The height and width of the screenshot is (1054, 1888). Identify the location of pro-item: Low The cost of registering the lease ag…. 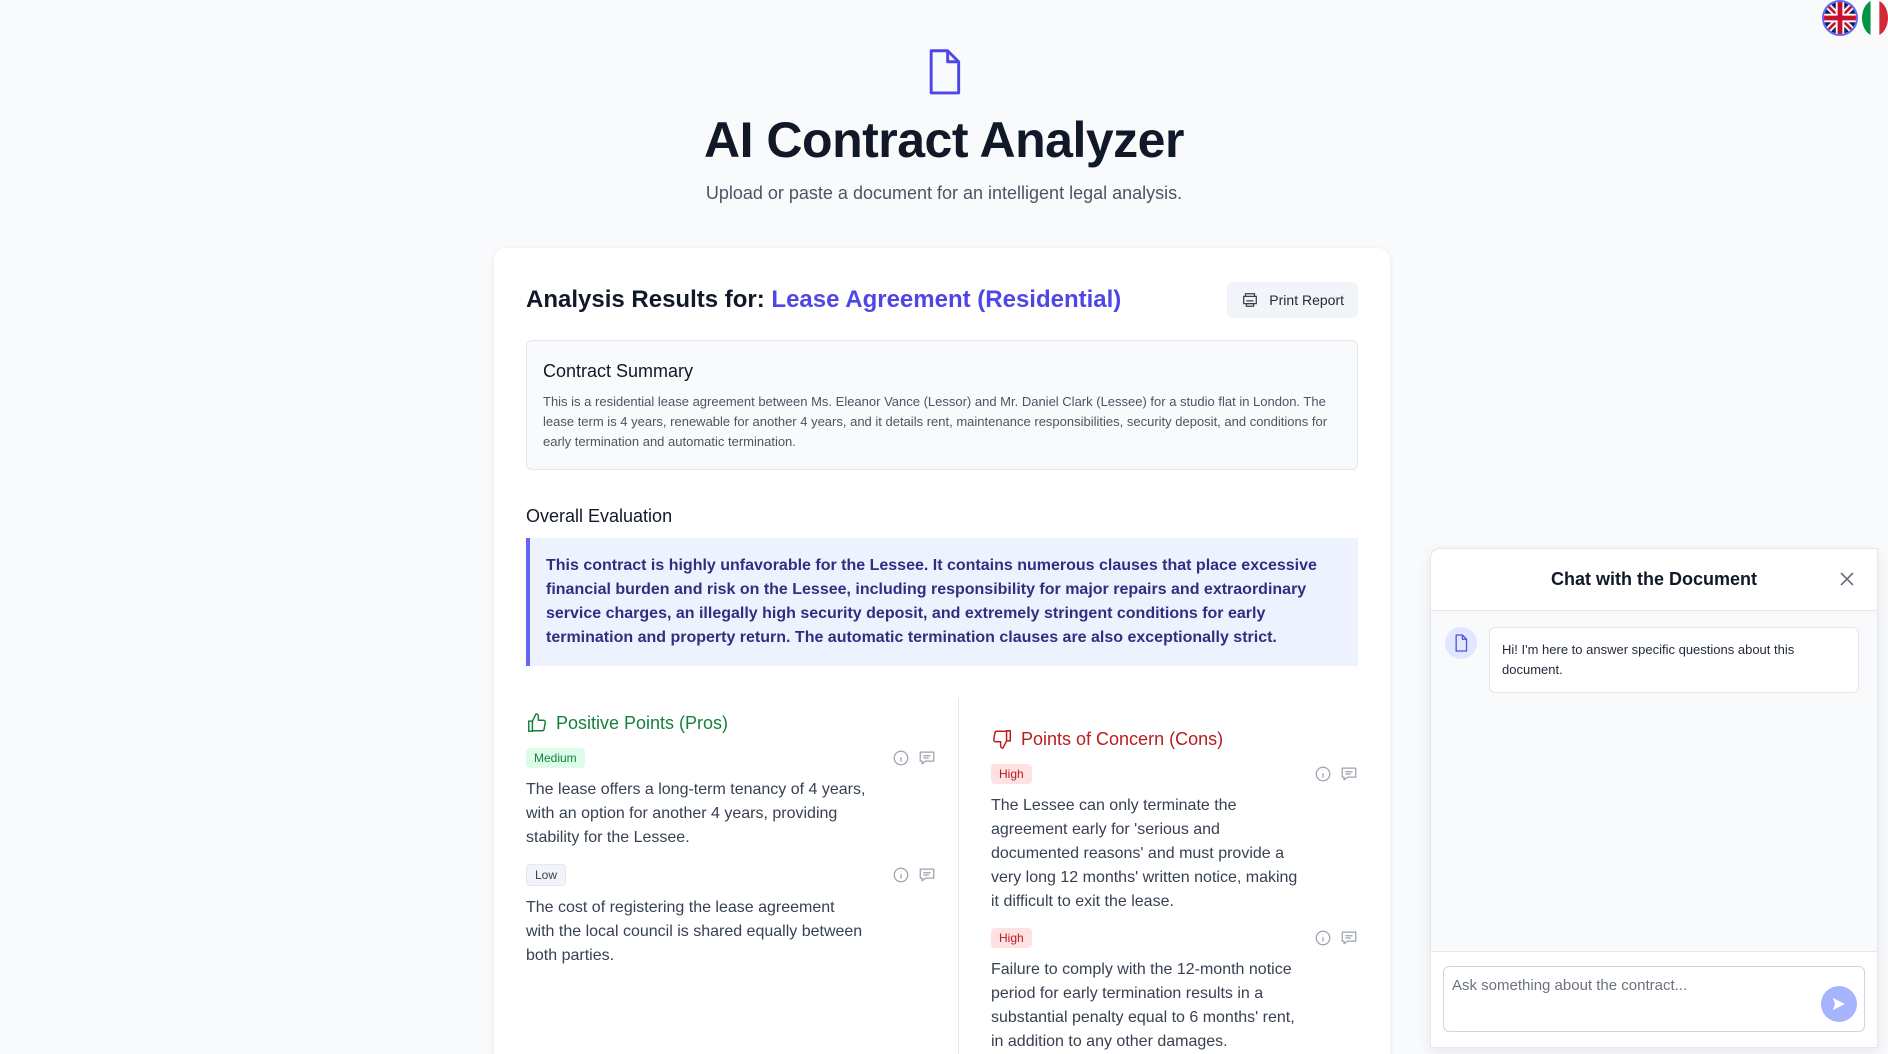
(731, 916).